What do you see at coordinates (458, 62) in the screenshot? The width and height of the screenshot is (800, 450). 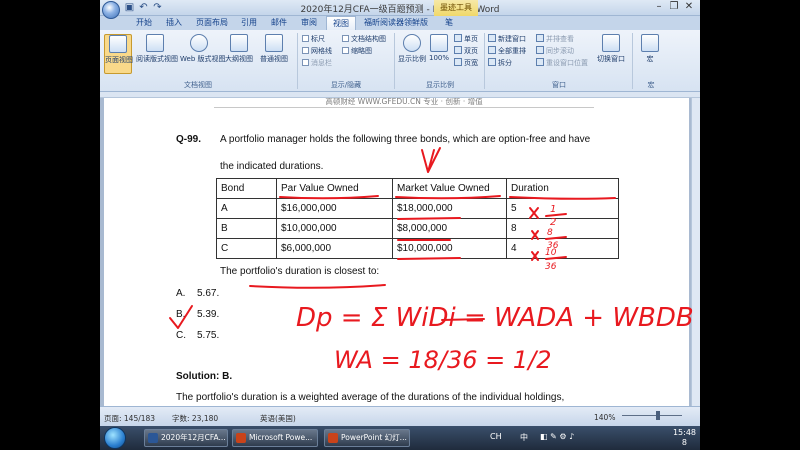 I see `page-width-icon` at bounding box center [458, 62].